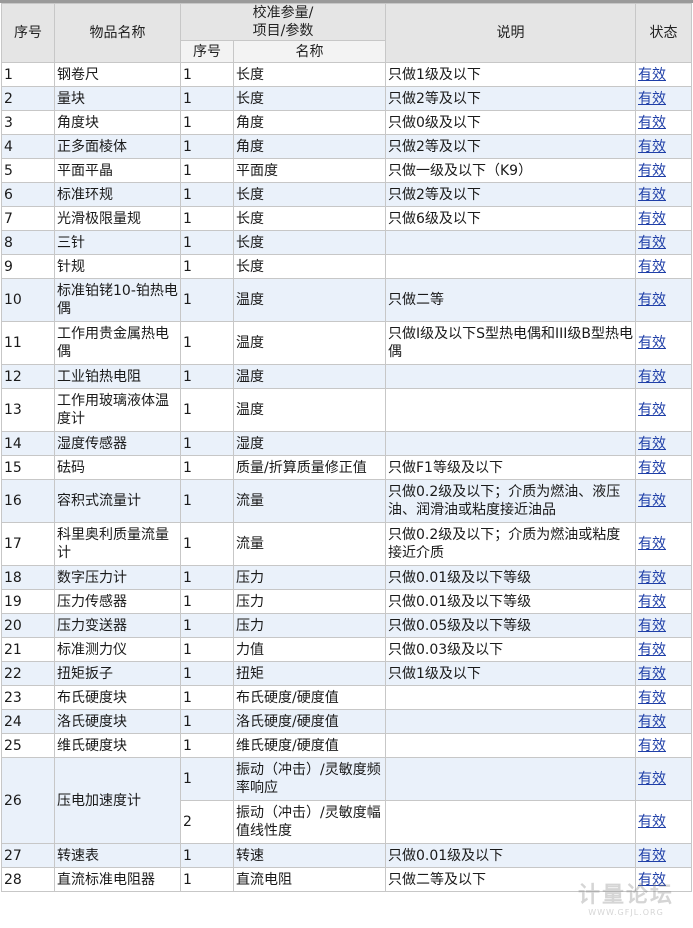 The image size is (693, 928). I want to click on row-index: 19, so click(28, 601).